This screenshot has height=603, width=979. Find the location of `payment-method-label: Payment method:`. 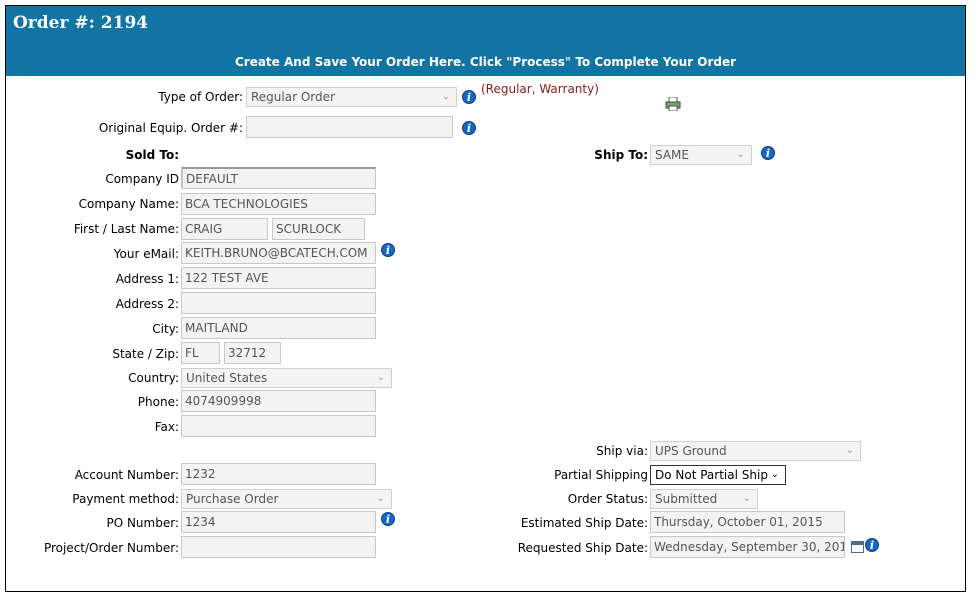

payment-method-label: Payment method: is located at coordinates (125, 499).